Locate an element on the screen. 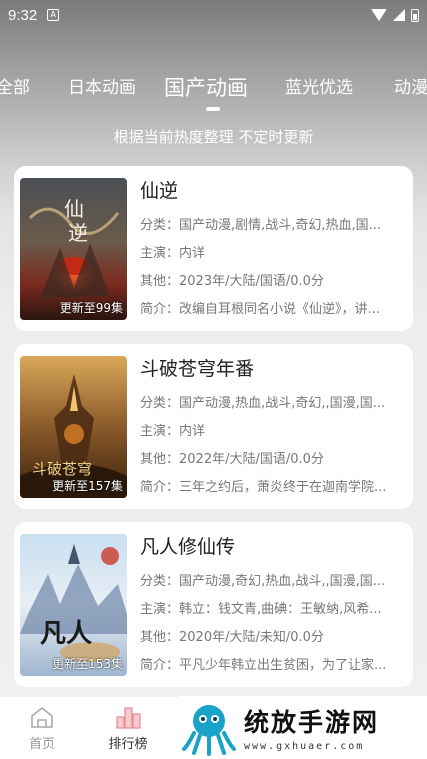 The image size is (427, 759). anime-other: 其他：2020年/大陆/未知/0.0分 is located at coordinates (232, 637).